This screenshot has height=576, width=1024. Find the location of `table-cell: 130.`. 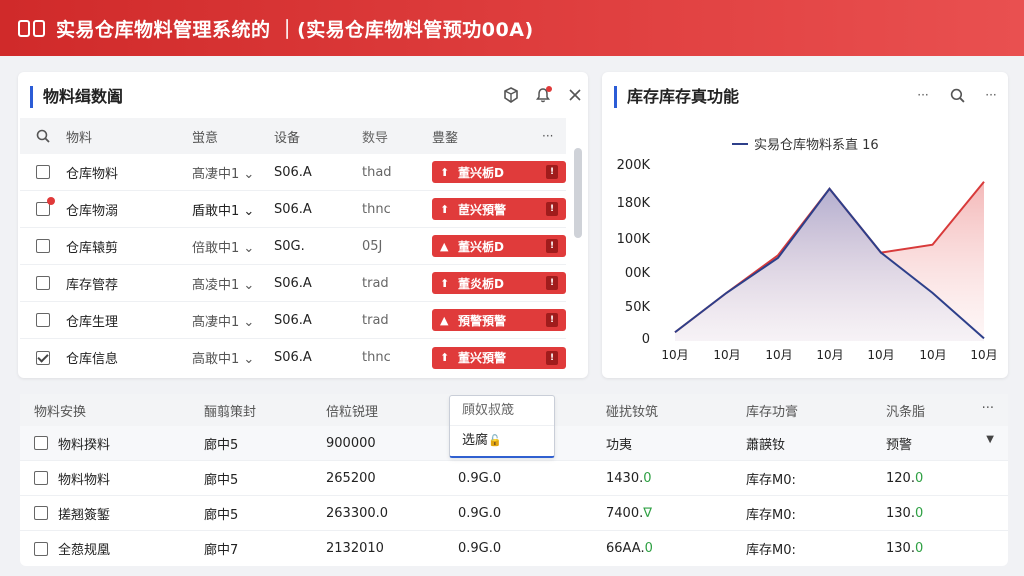

table-cell: 130. is located at coordinates (900, 548).